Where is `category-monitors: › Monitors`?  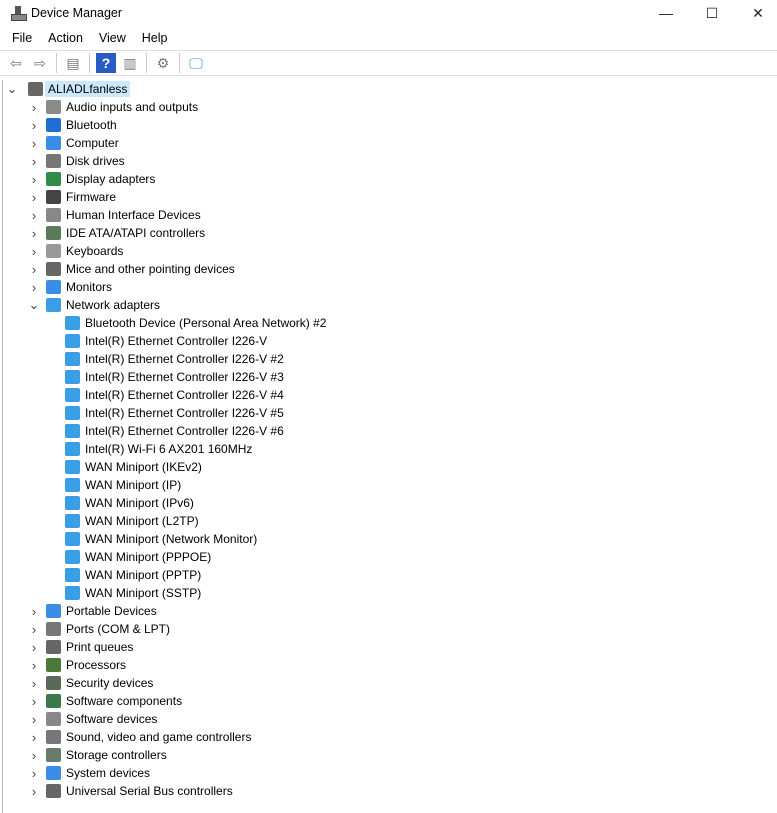
category-monitors: › Monitors is located at coordinates (390, 287).